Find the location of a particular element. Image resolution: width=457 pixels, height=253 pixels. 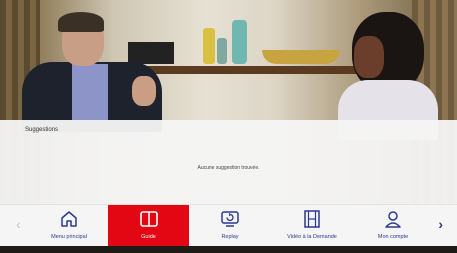

vase-green is located at coordinates (222, 51).